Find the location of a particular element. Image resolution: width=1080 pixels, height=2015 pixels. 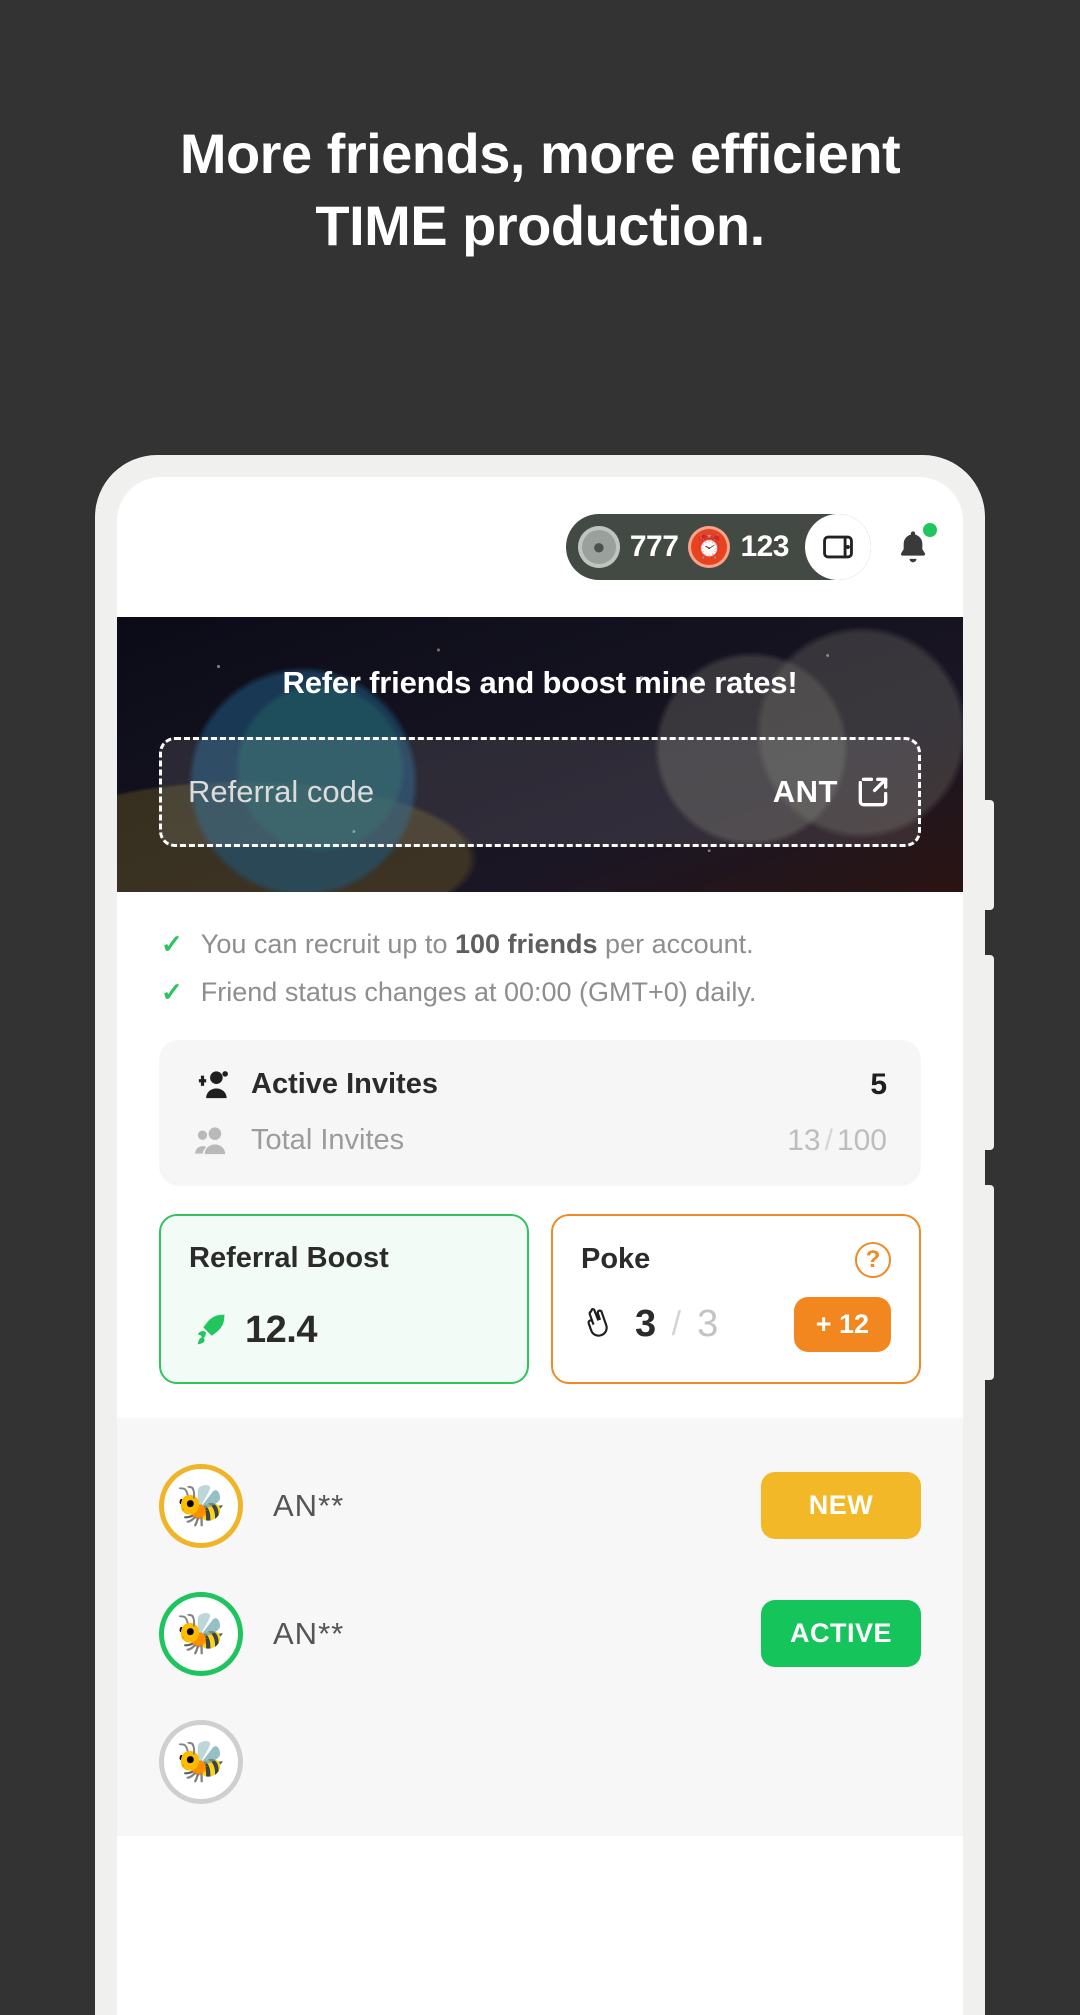

friend-list-item: 🐝 AN** ACTIVE is located at coordinates (540, 1644).